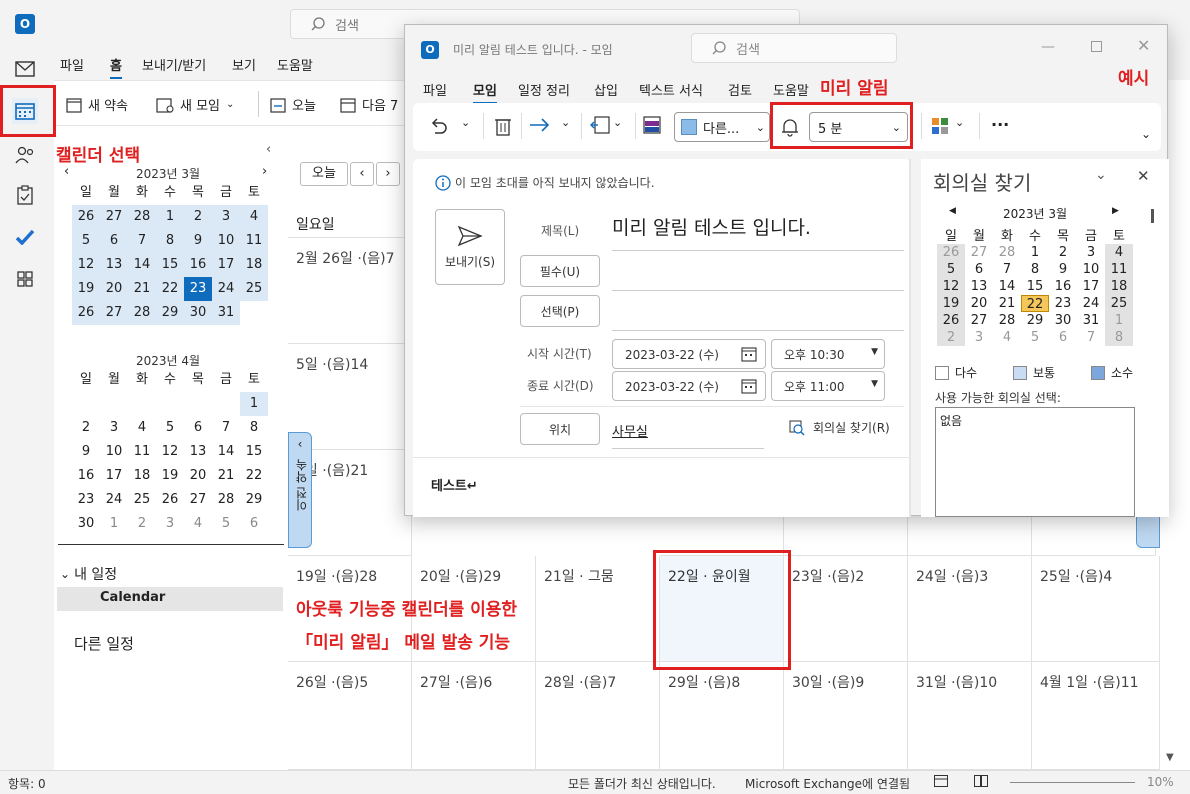 The image size is (1190, 794). What do you see at coordinates (66, 171) in the screenshot?
I see `prev-month-icon: ‹` at bounding box center [66, 171].